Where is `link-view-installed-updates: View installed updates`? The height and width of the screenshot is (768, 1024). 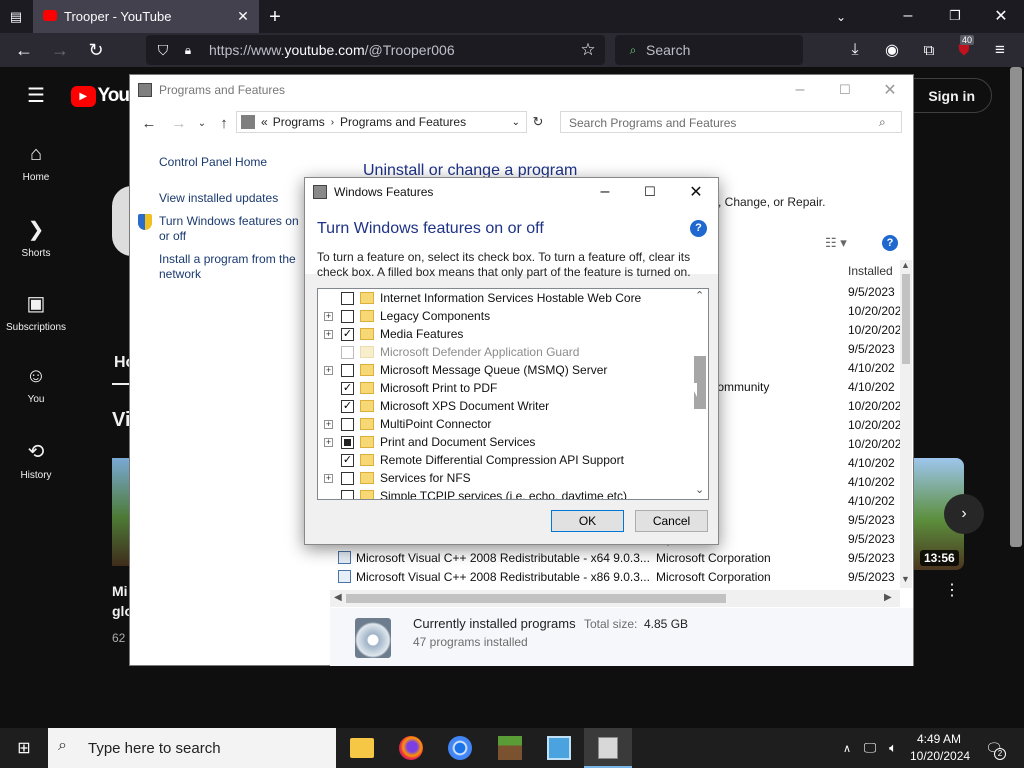 link-view-installed-updates: View installed updates is located at coordinates (218, 198).